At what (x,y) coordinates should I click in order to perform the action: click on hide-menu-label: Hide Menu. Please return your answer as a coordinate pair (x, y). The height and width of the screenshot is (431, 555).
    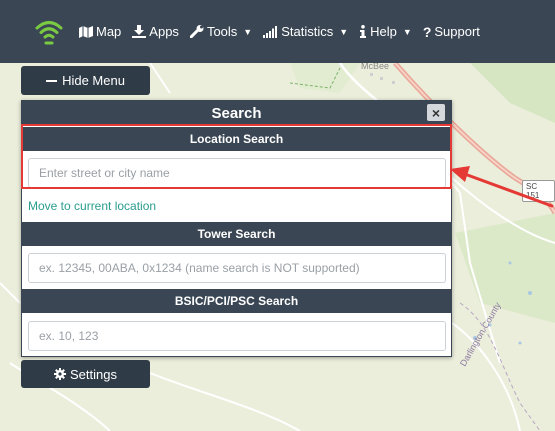
    Looking at the image, I should click on (93, 80).